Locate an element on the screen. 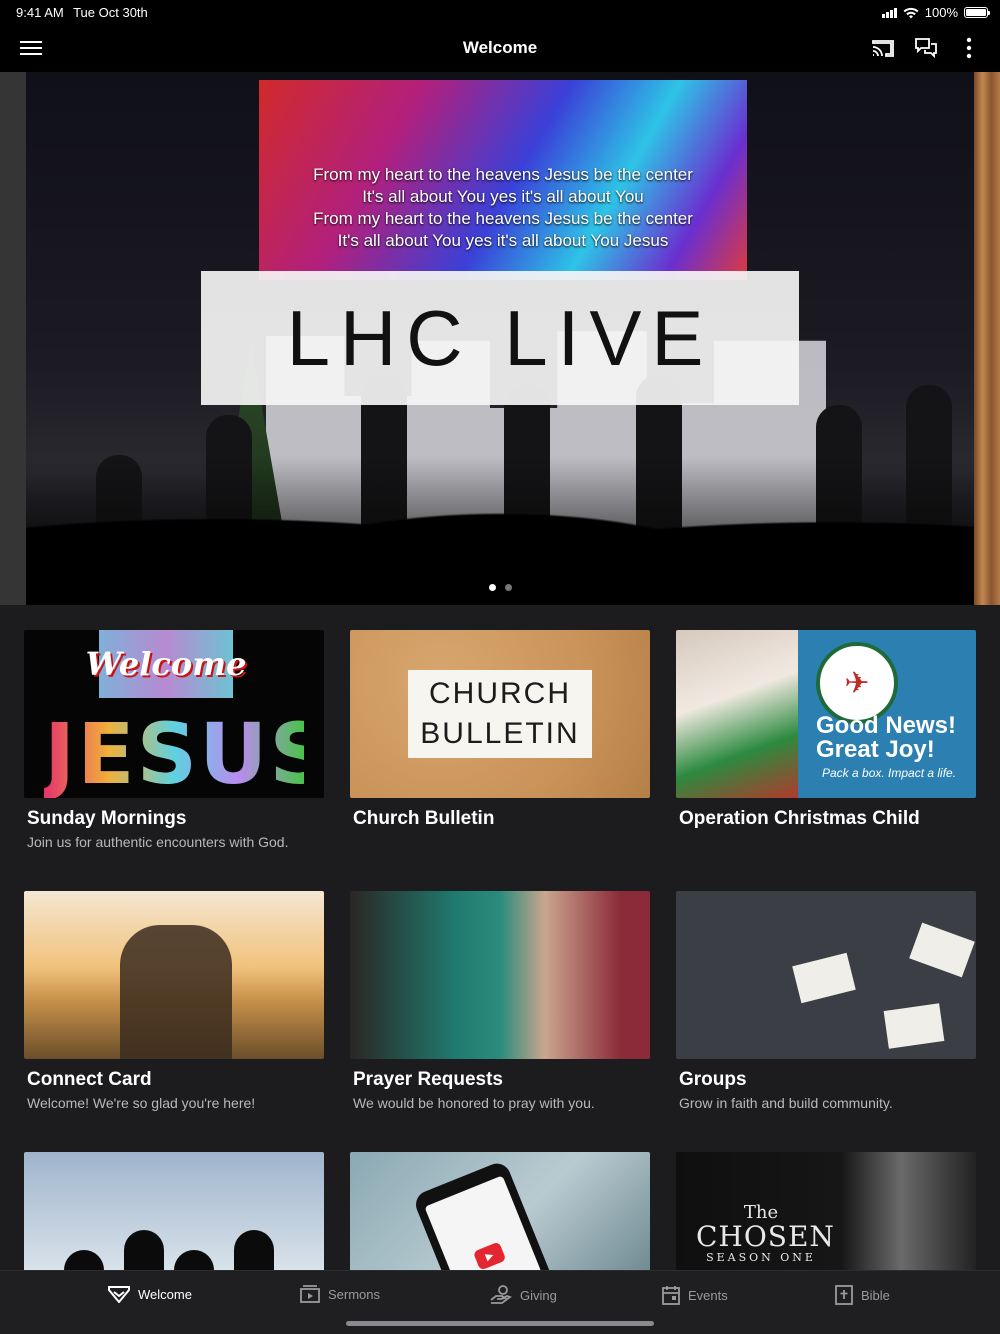 This screenshot has height=1334, width=1000. the-chosen-wordmark: The CHOSEN SEASON ONE is located at coordinates (765, 1233).